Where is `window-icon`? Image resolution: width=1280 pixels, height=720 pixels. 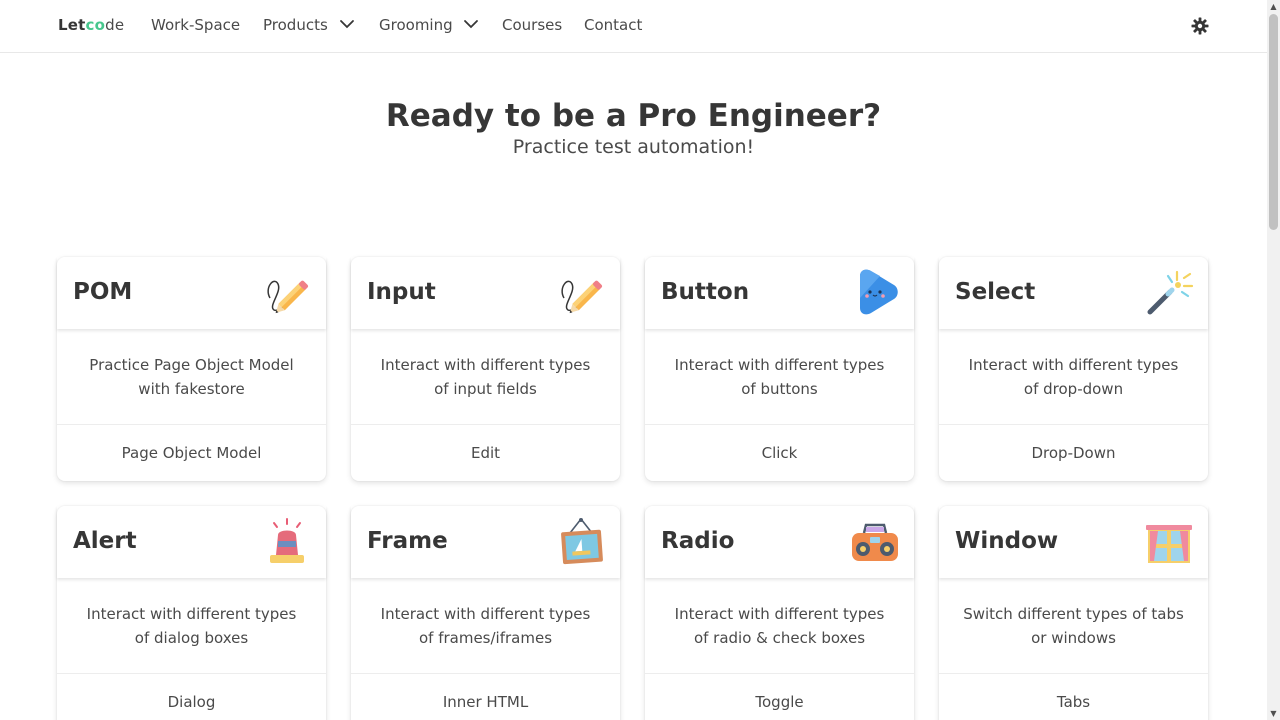 window-icon is located at coordinates (1169, 544).